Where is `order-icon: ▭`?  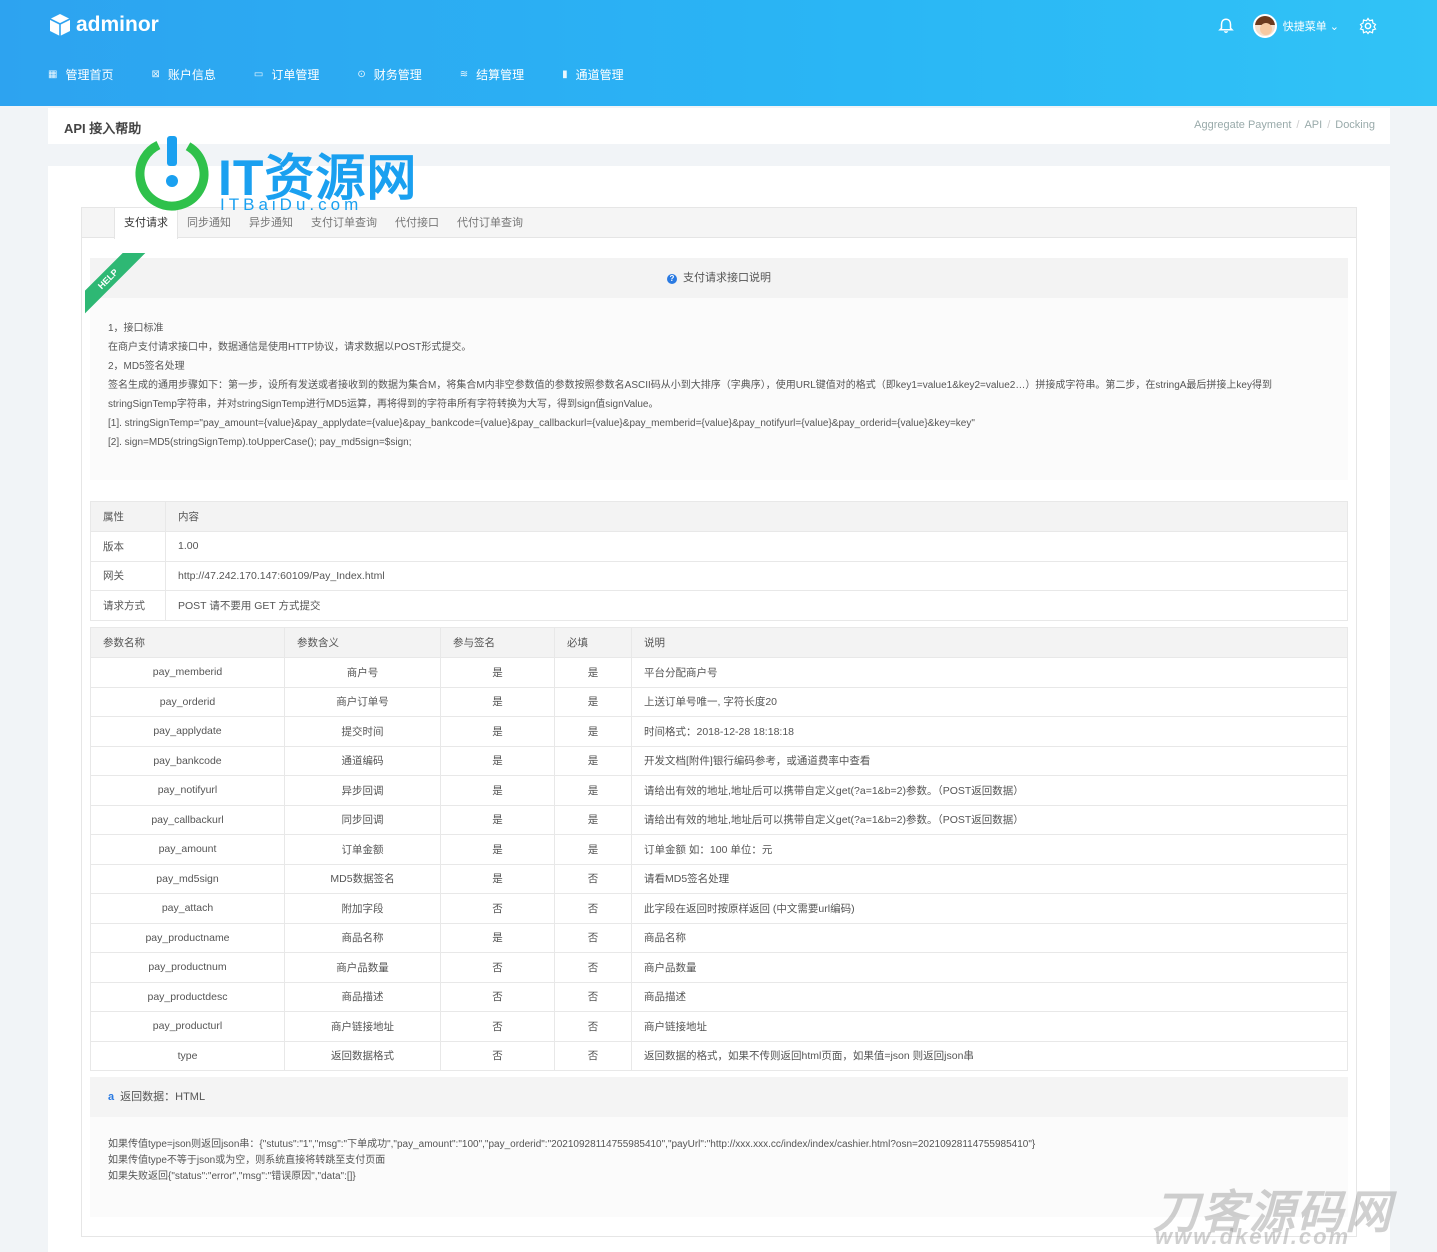
order-icon: ▭ is located at coordinates (258, 74).